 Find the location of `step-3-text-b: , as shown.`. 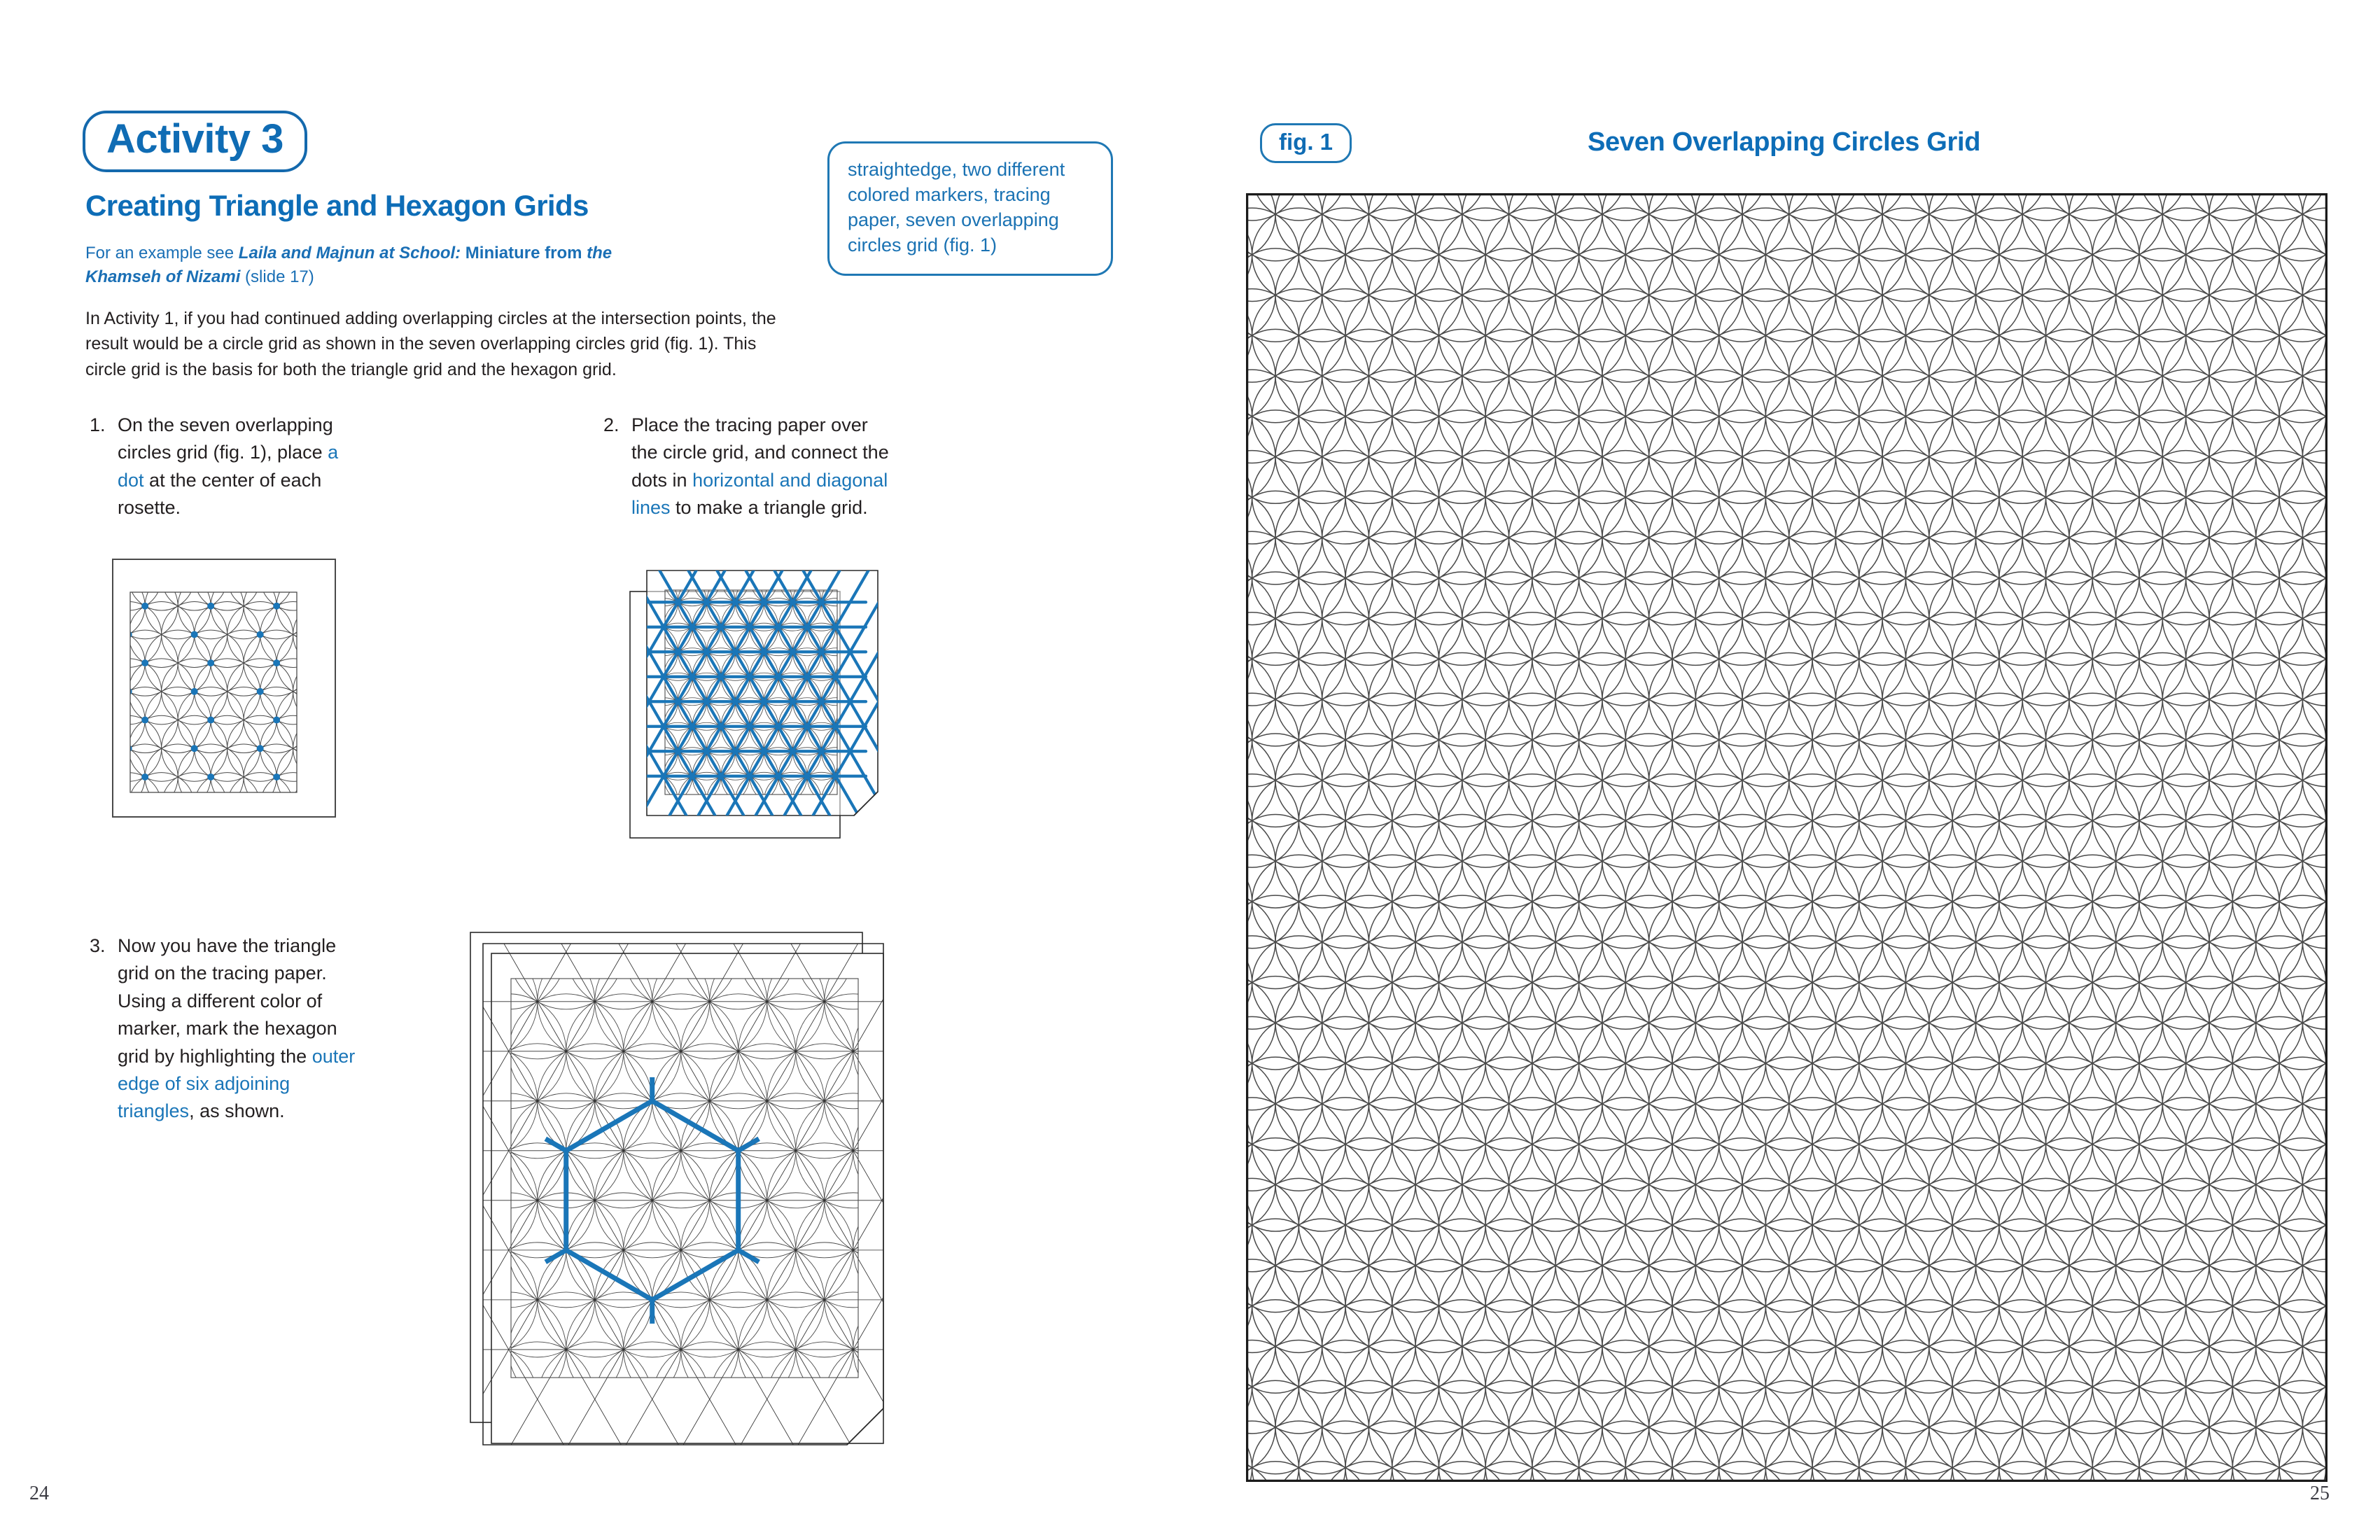

step-3-text-b: , as shown. is located at coordinates (237, 1111).